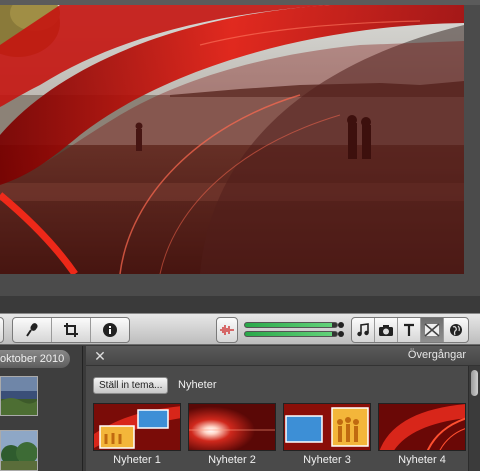 Image resolution: width=480 pixels, height=471 pixels. I want to click on crop-button, so click(71, 330).